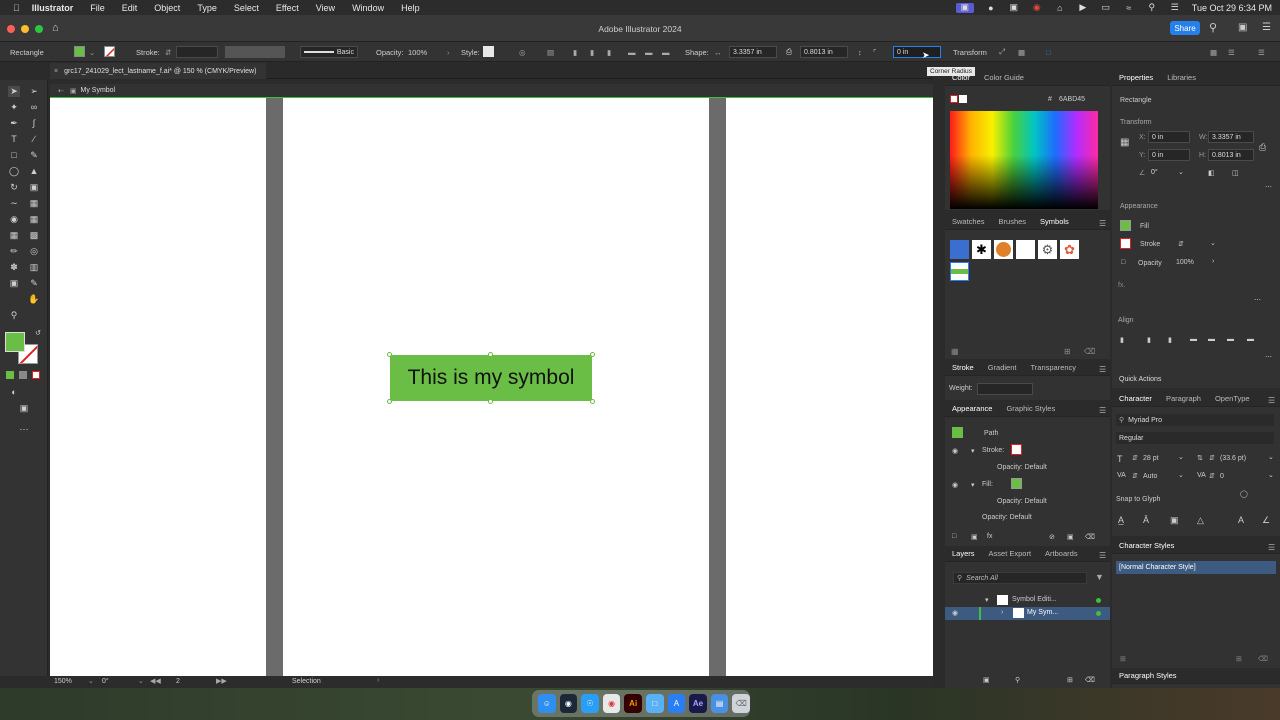  I want to click on tab-layers: Layers, so click(963, 553).